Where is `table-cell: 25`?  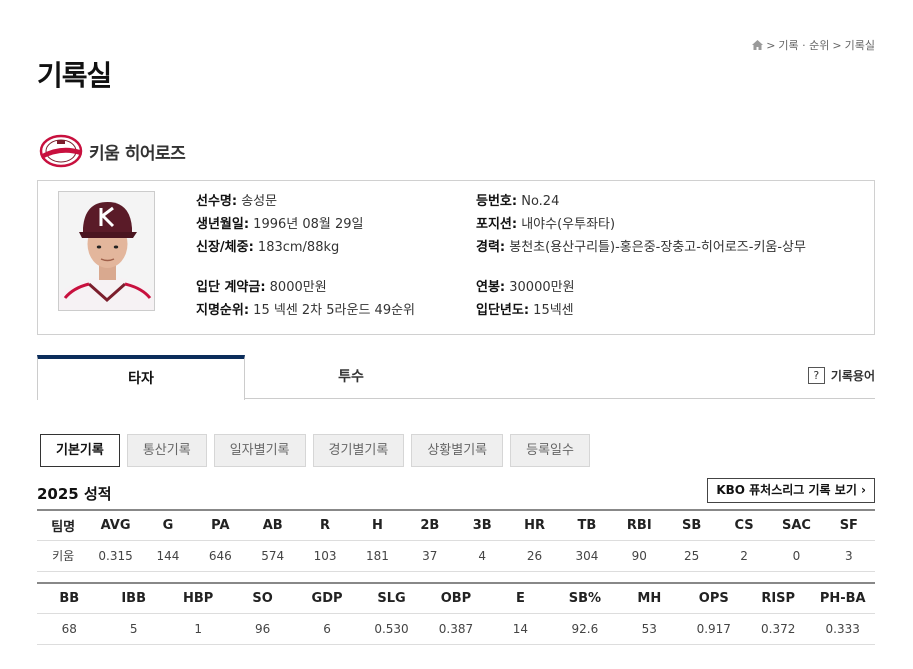 table-cell: 25 is located at coordinates (691, 556).